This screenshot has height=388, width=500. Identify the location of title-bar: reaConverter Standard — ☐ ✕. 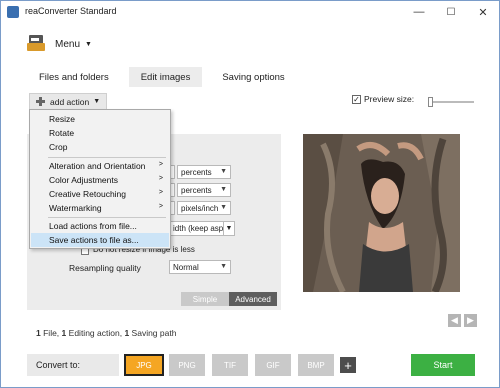
(250, 12).